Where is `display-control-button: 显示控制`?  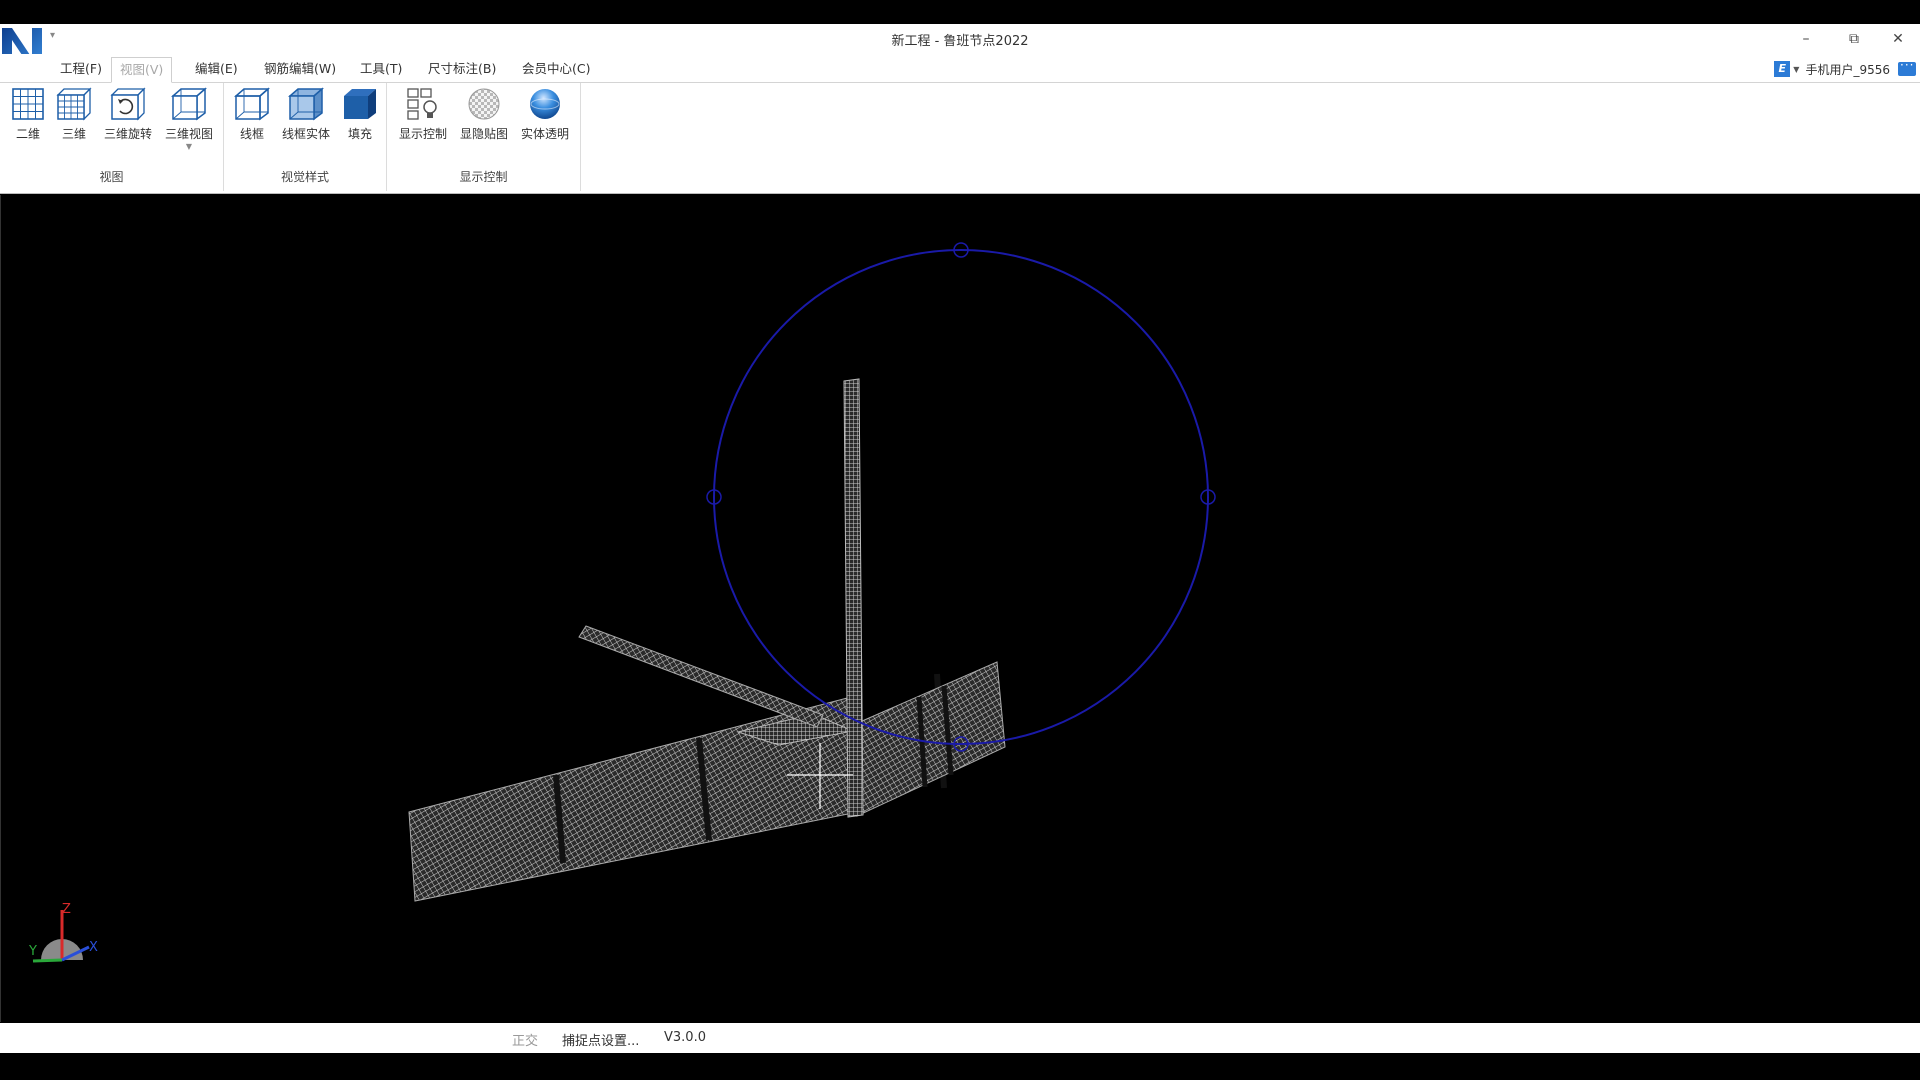 display-control-button: 显示控制 is located at coordinates (423, 114).